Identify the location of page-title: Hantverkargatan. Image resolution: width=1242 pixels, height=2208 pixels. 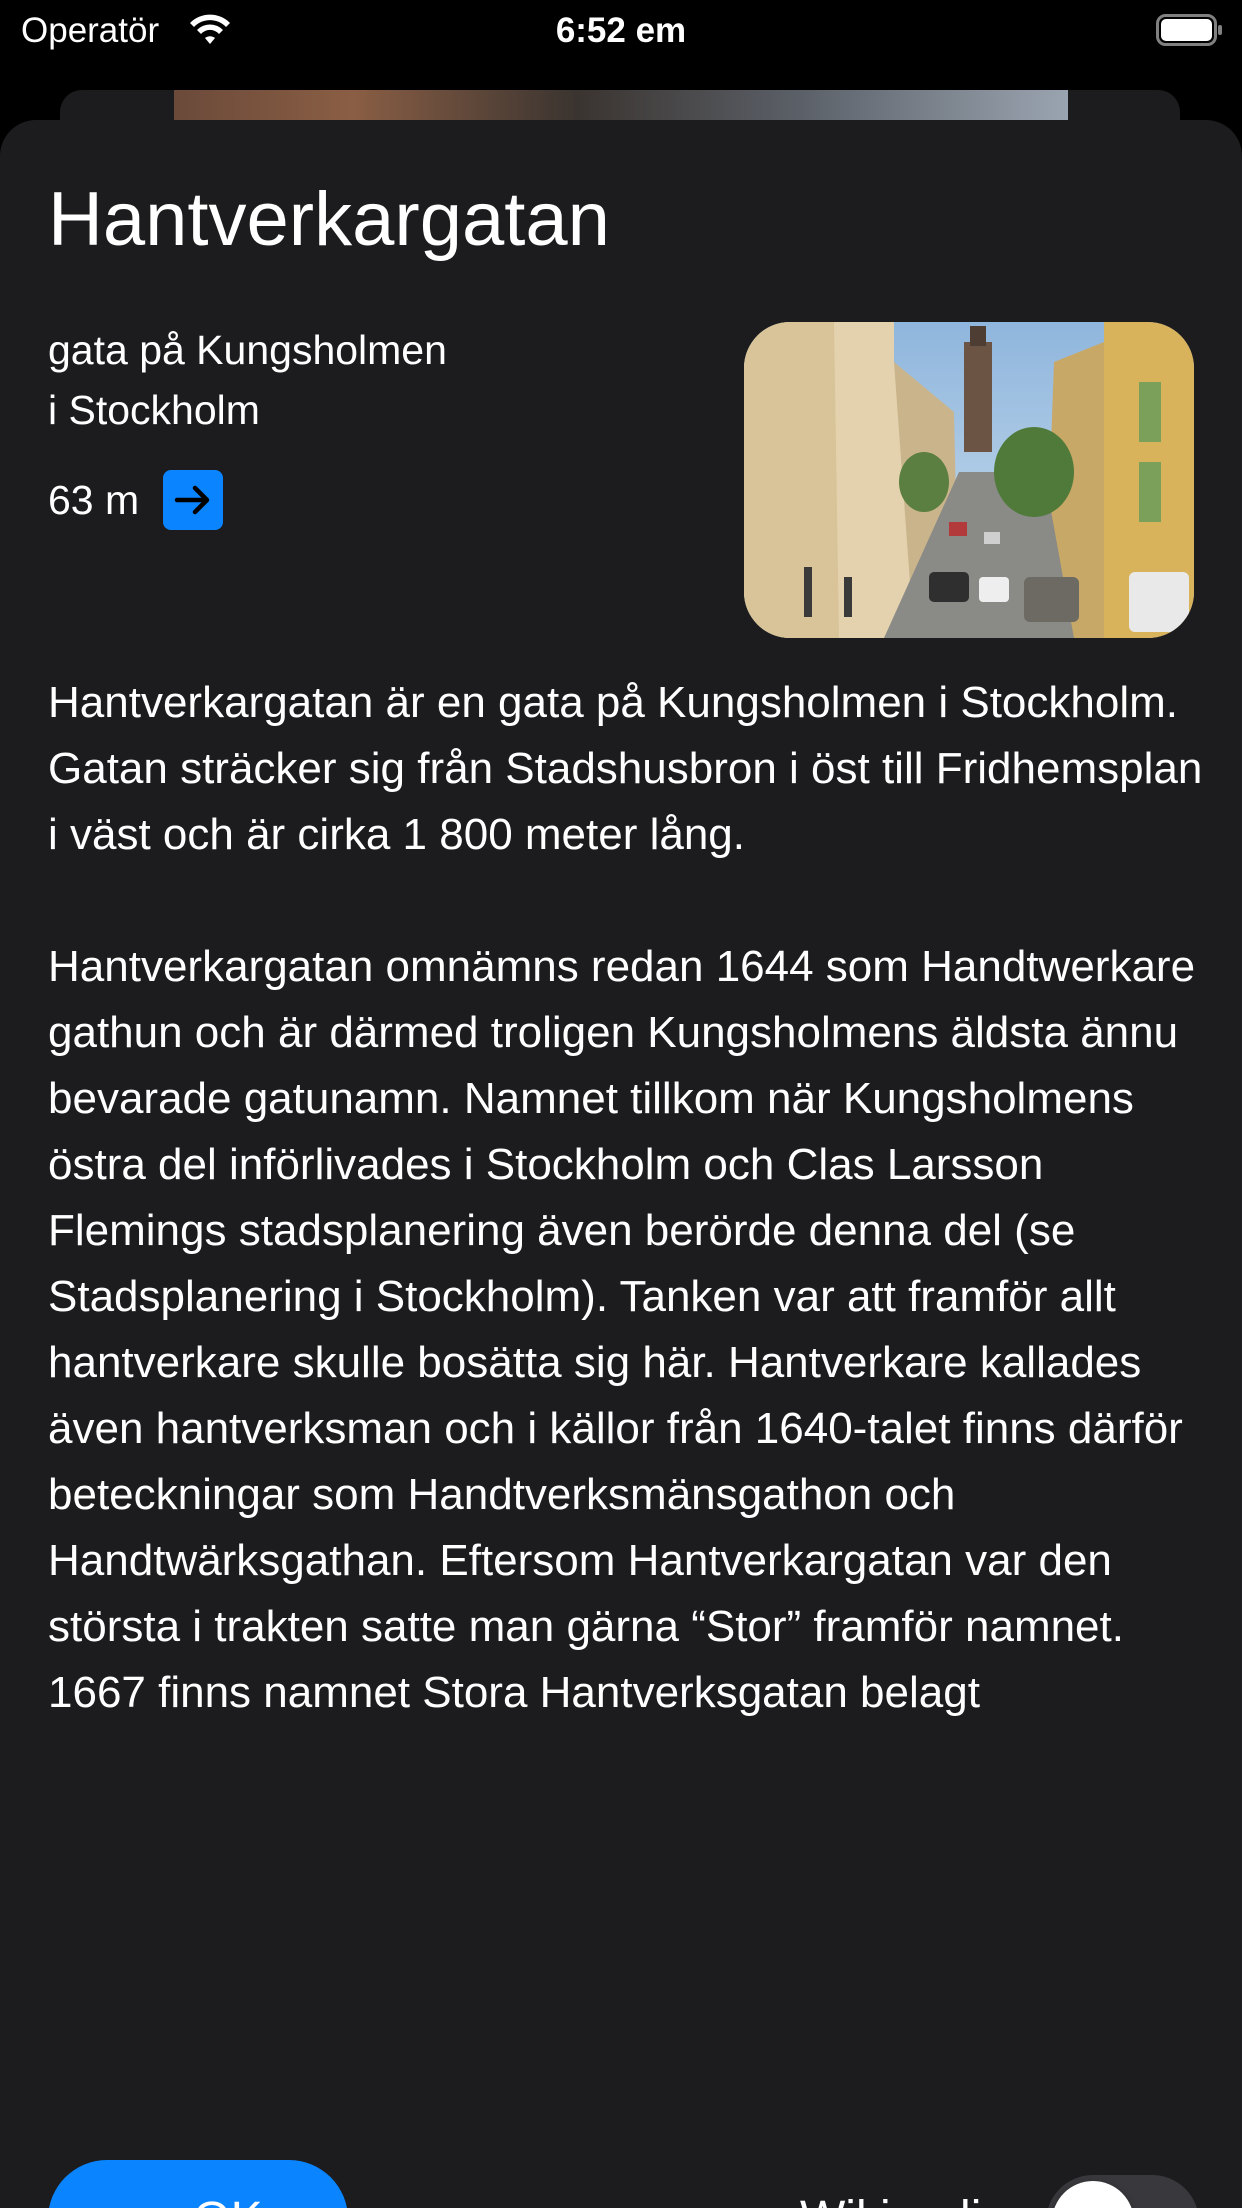
(329, 219).